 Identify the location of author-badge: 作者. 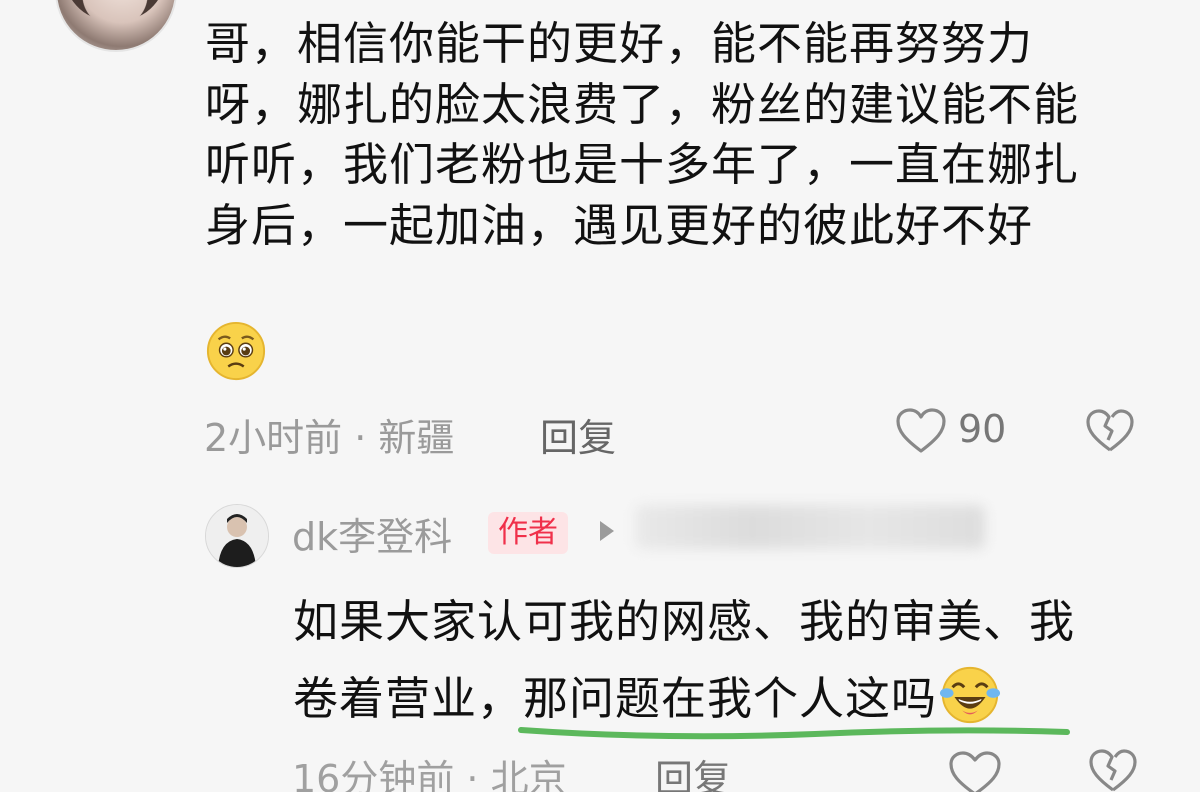
(528, 533).